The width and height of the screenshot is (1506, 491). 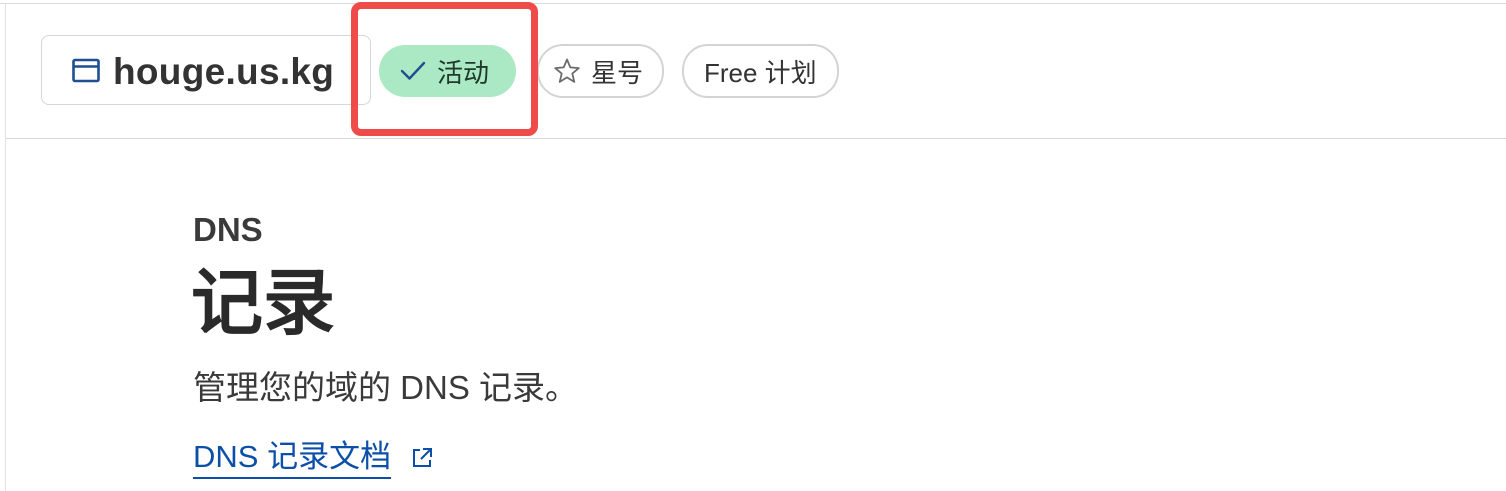 What do you see at coordinates (444, 69) in the screenshot?
I see `highlight-annotation` at bounding box center [444, 69].